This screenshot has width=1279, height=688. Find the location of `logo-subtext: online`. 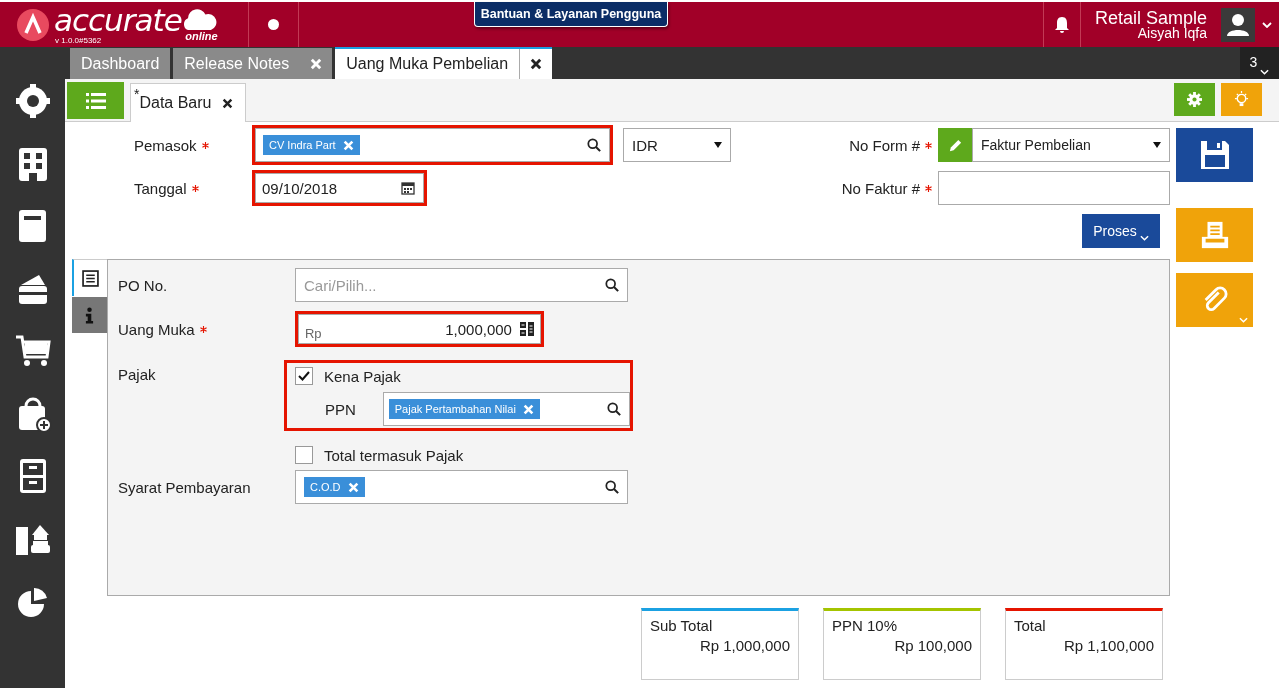

logo-subtext: online is located at coordinates (201, 36).